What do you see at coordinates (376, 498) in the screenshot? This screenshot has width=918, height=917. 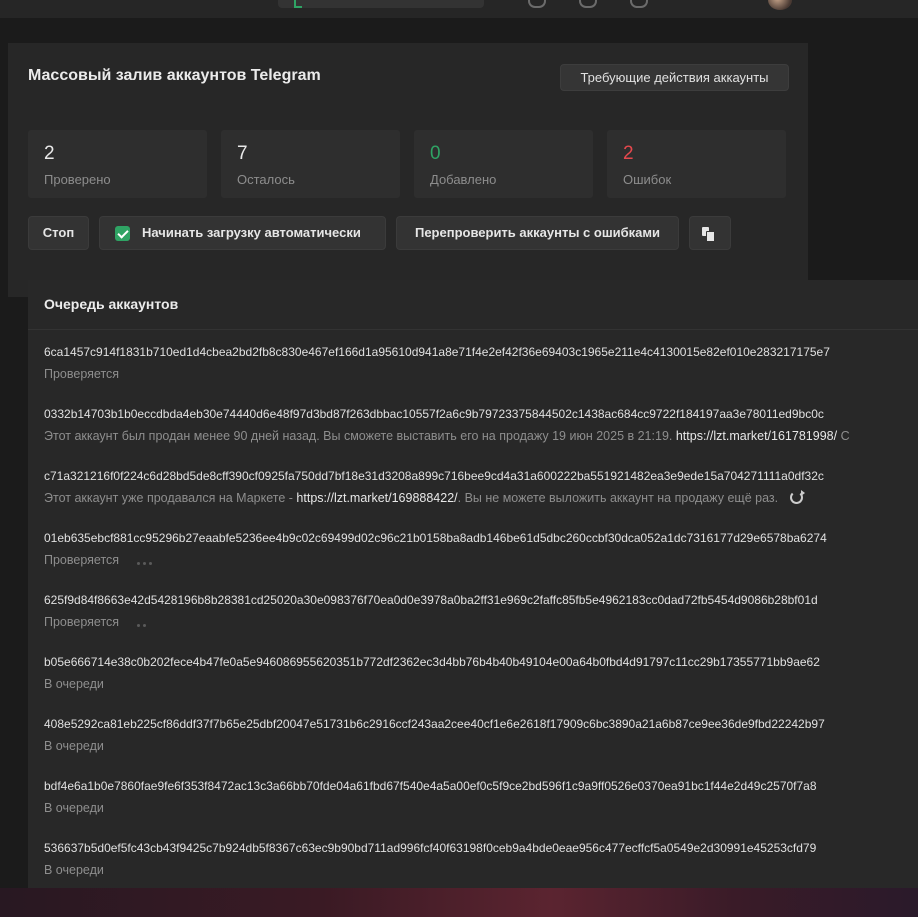 I see `market-link: https://lzt.market/169888422/` at bounding box center [376, 498].